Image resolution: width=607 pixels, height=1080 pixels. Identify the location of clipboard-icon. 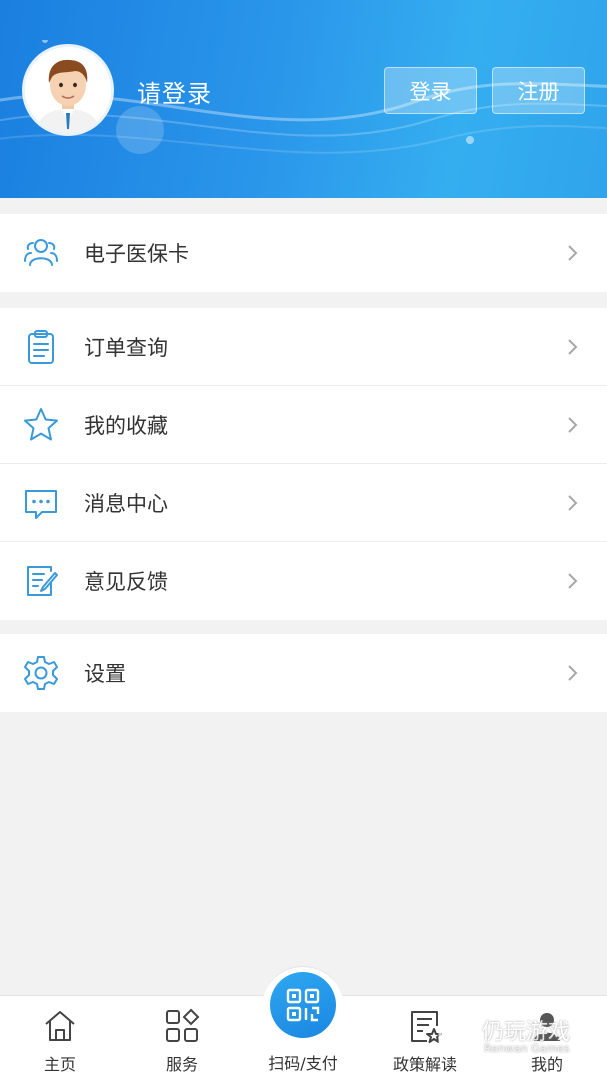
(41, 346).